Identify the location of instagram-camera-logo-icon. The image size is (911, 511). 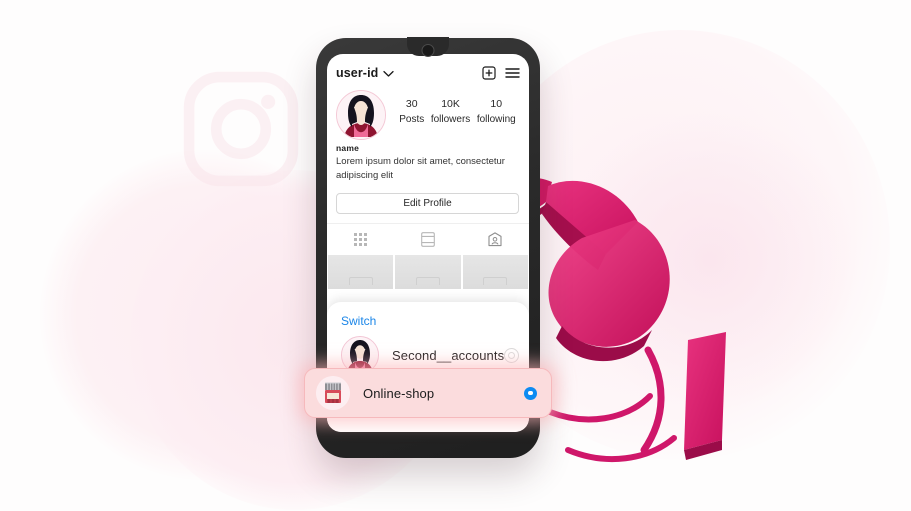
(241, 129).